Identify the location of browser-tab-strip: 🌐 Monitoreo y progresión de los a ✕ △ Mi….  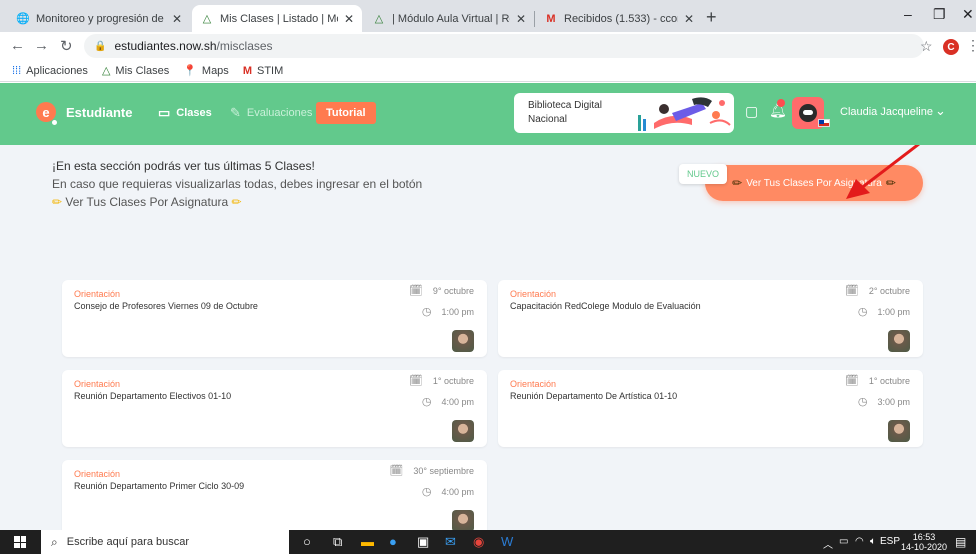
(488, 16).